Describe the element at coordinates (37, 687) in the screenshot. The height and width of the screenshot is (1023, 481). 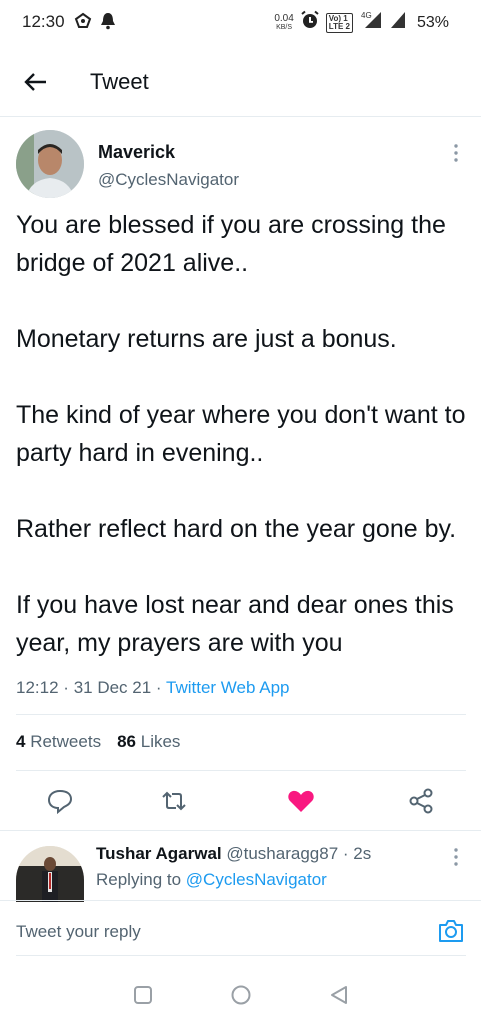
I see `tweet-time: 12:12` at that location.